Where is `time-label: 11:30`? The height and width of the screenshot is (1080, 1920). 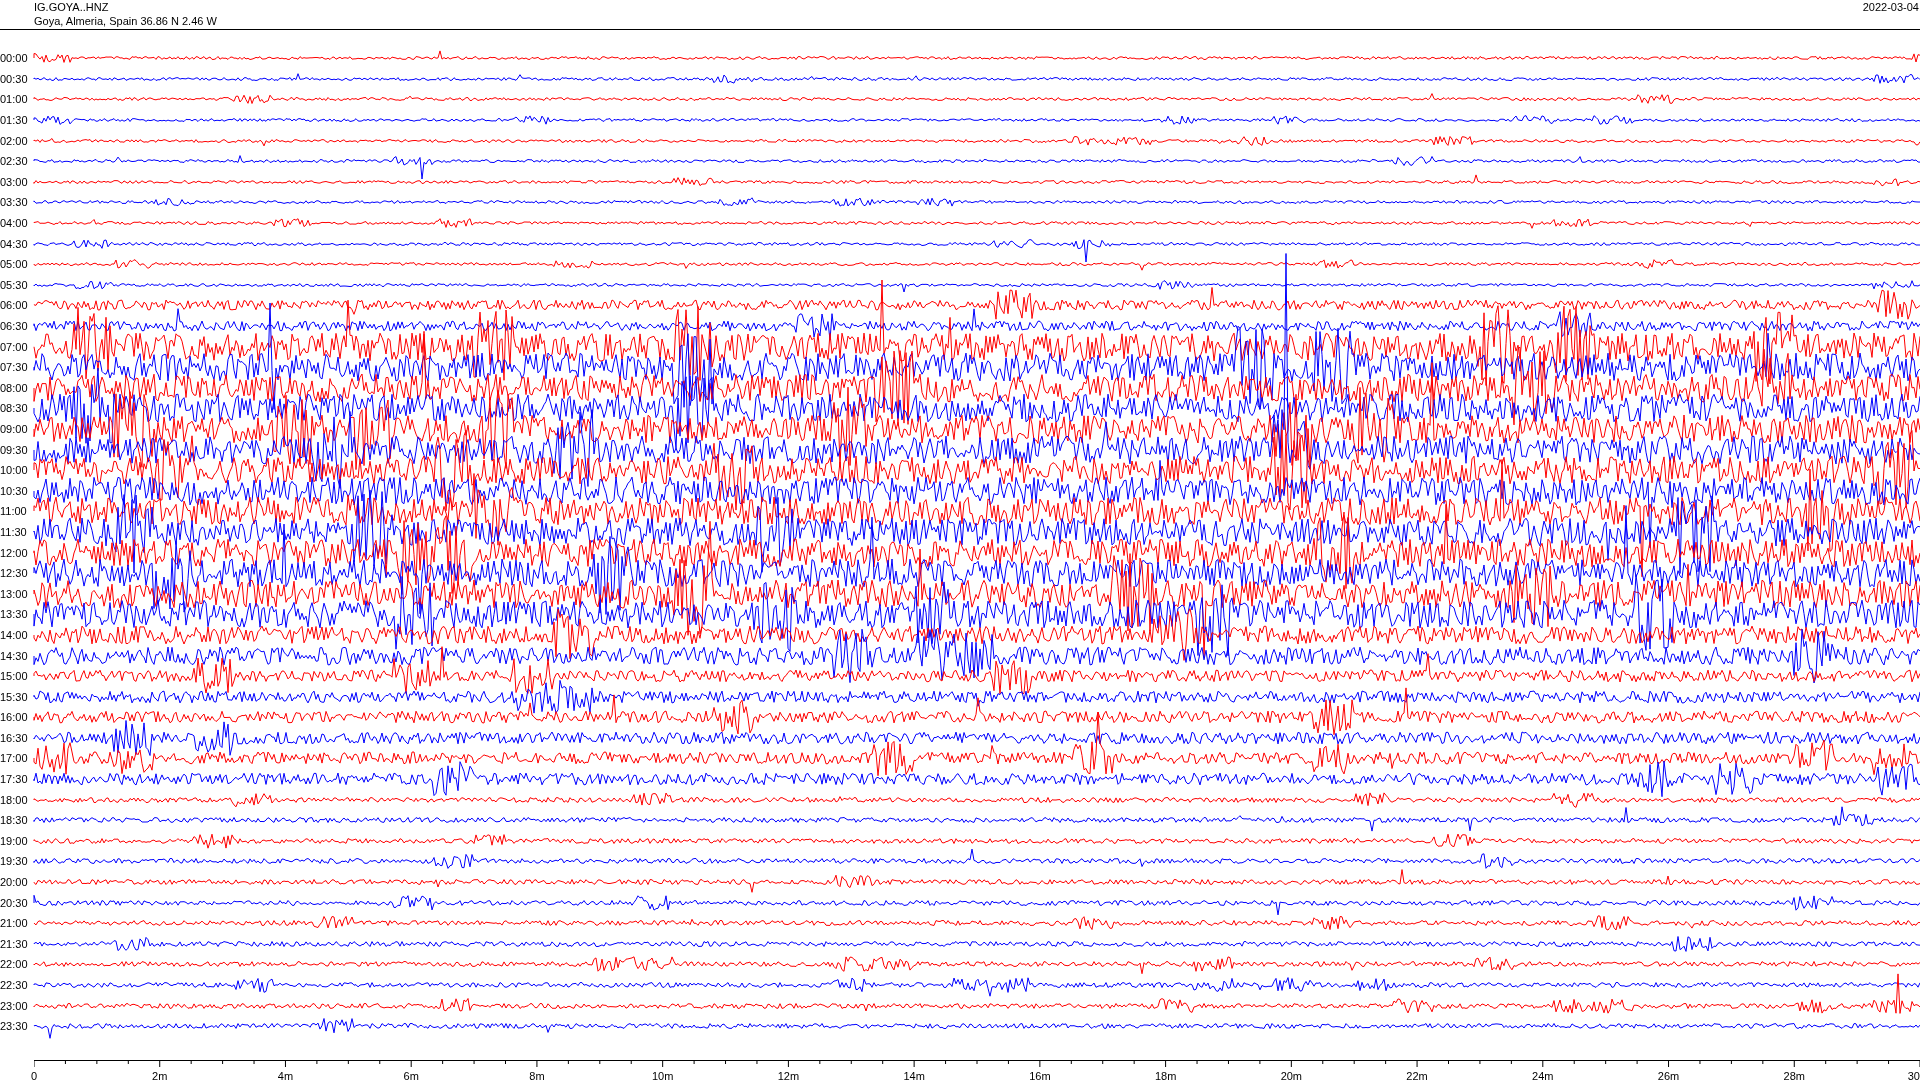
time-label: 11:30 is located at coordinates (14, 531).